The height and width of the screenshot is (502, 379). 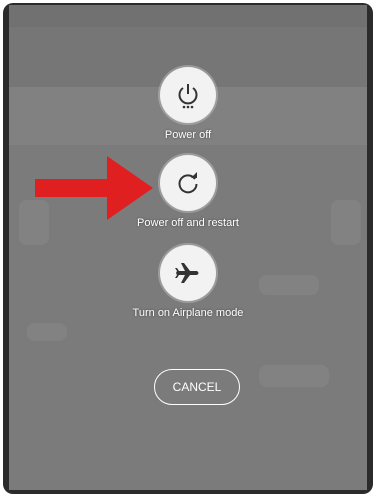 I want to click on power-off-label: Power off, so click(x=188, y=135).